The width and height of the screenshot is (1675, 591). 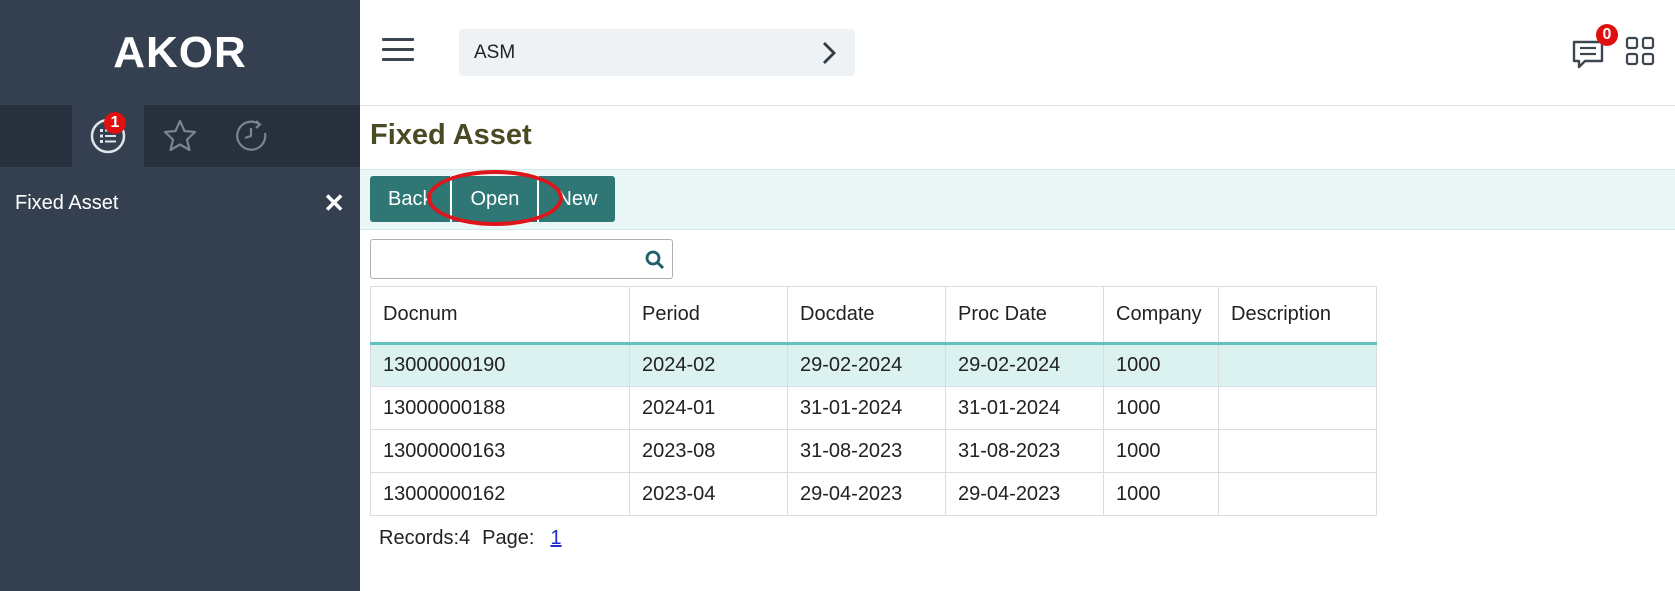 I want to click on grid-icon, so click(x=1640, y=51).